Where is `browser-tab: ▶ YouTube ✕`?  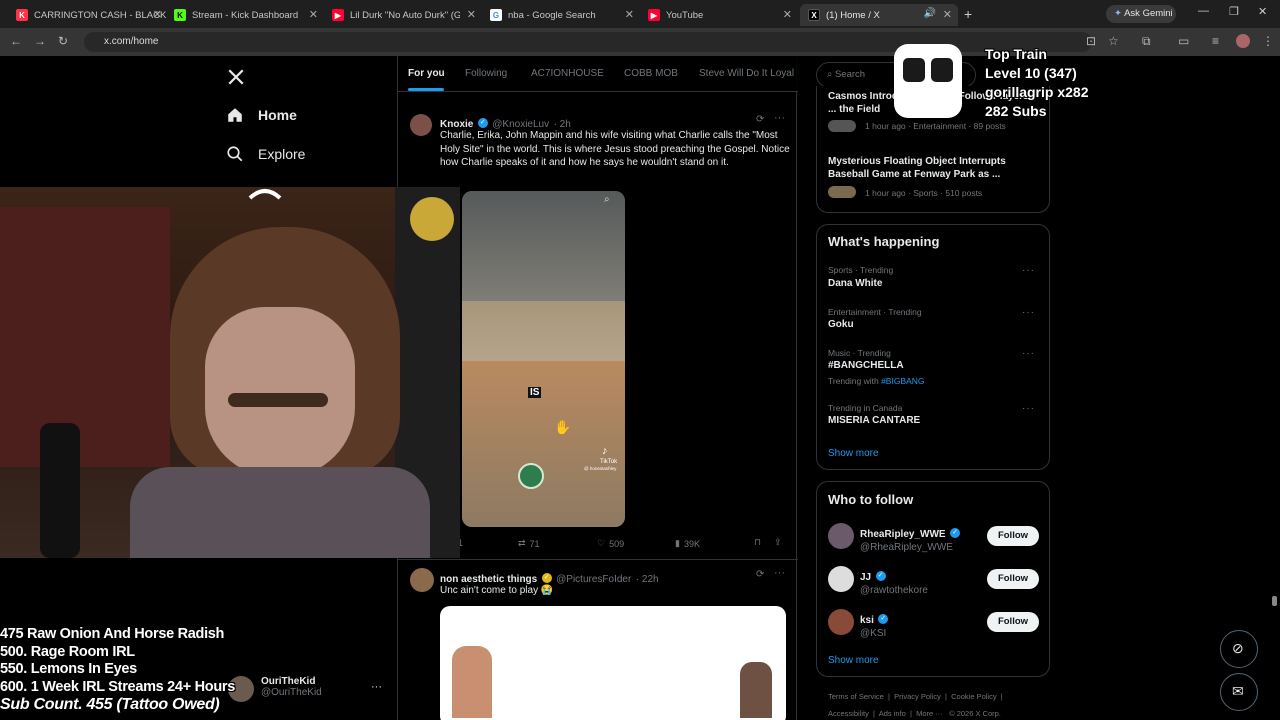
browser-tab: ▶ YouTube ✕ is located at coordinates (719, 15).